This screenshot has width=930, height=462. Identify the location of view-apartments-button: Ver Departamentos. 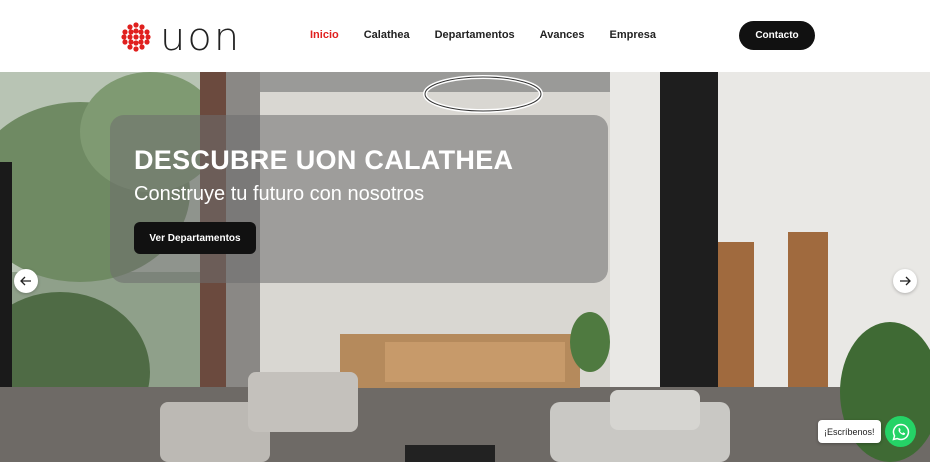
(195, 238).